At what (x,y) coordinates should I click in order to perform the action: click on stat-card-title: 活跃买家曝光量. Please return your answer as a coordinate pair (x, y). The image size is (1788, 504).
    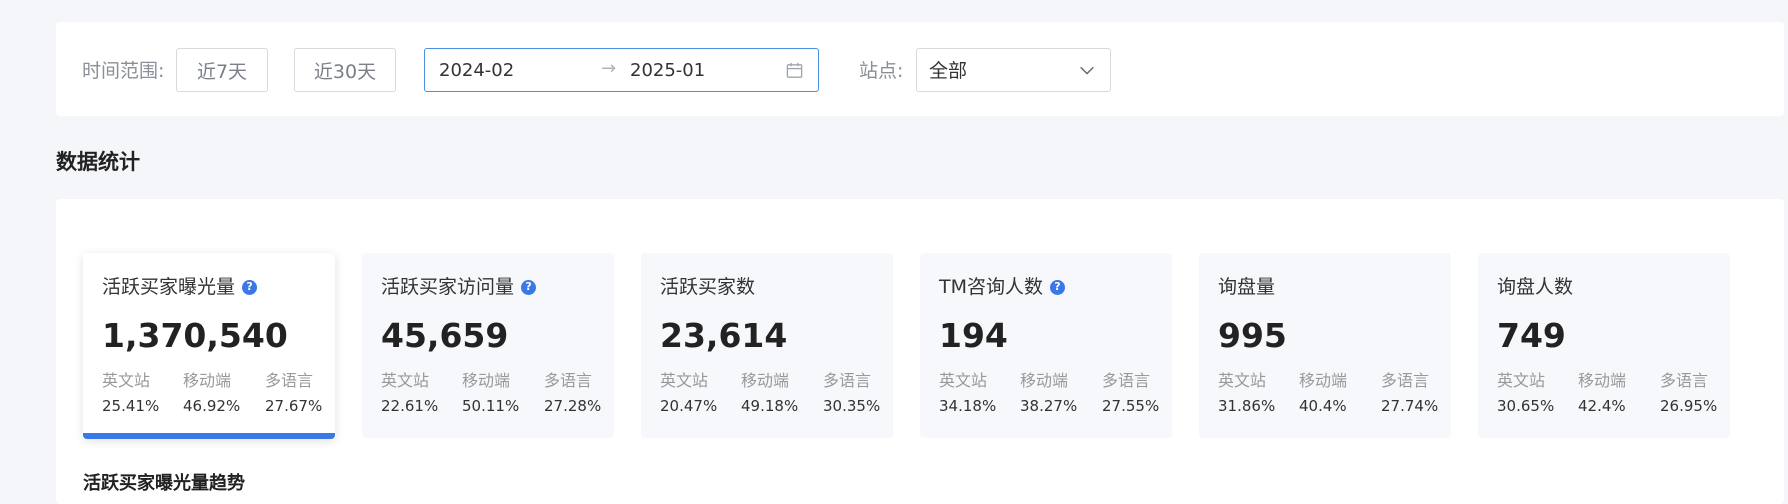
    Looking at the image, I should click on (169, 287).